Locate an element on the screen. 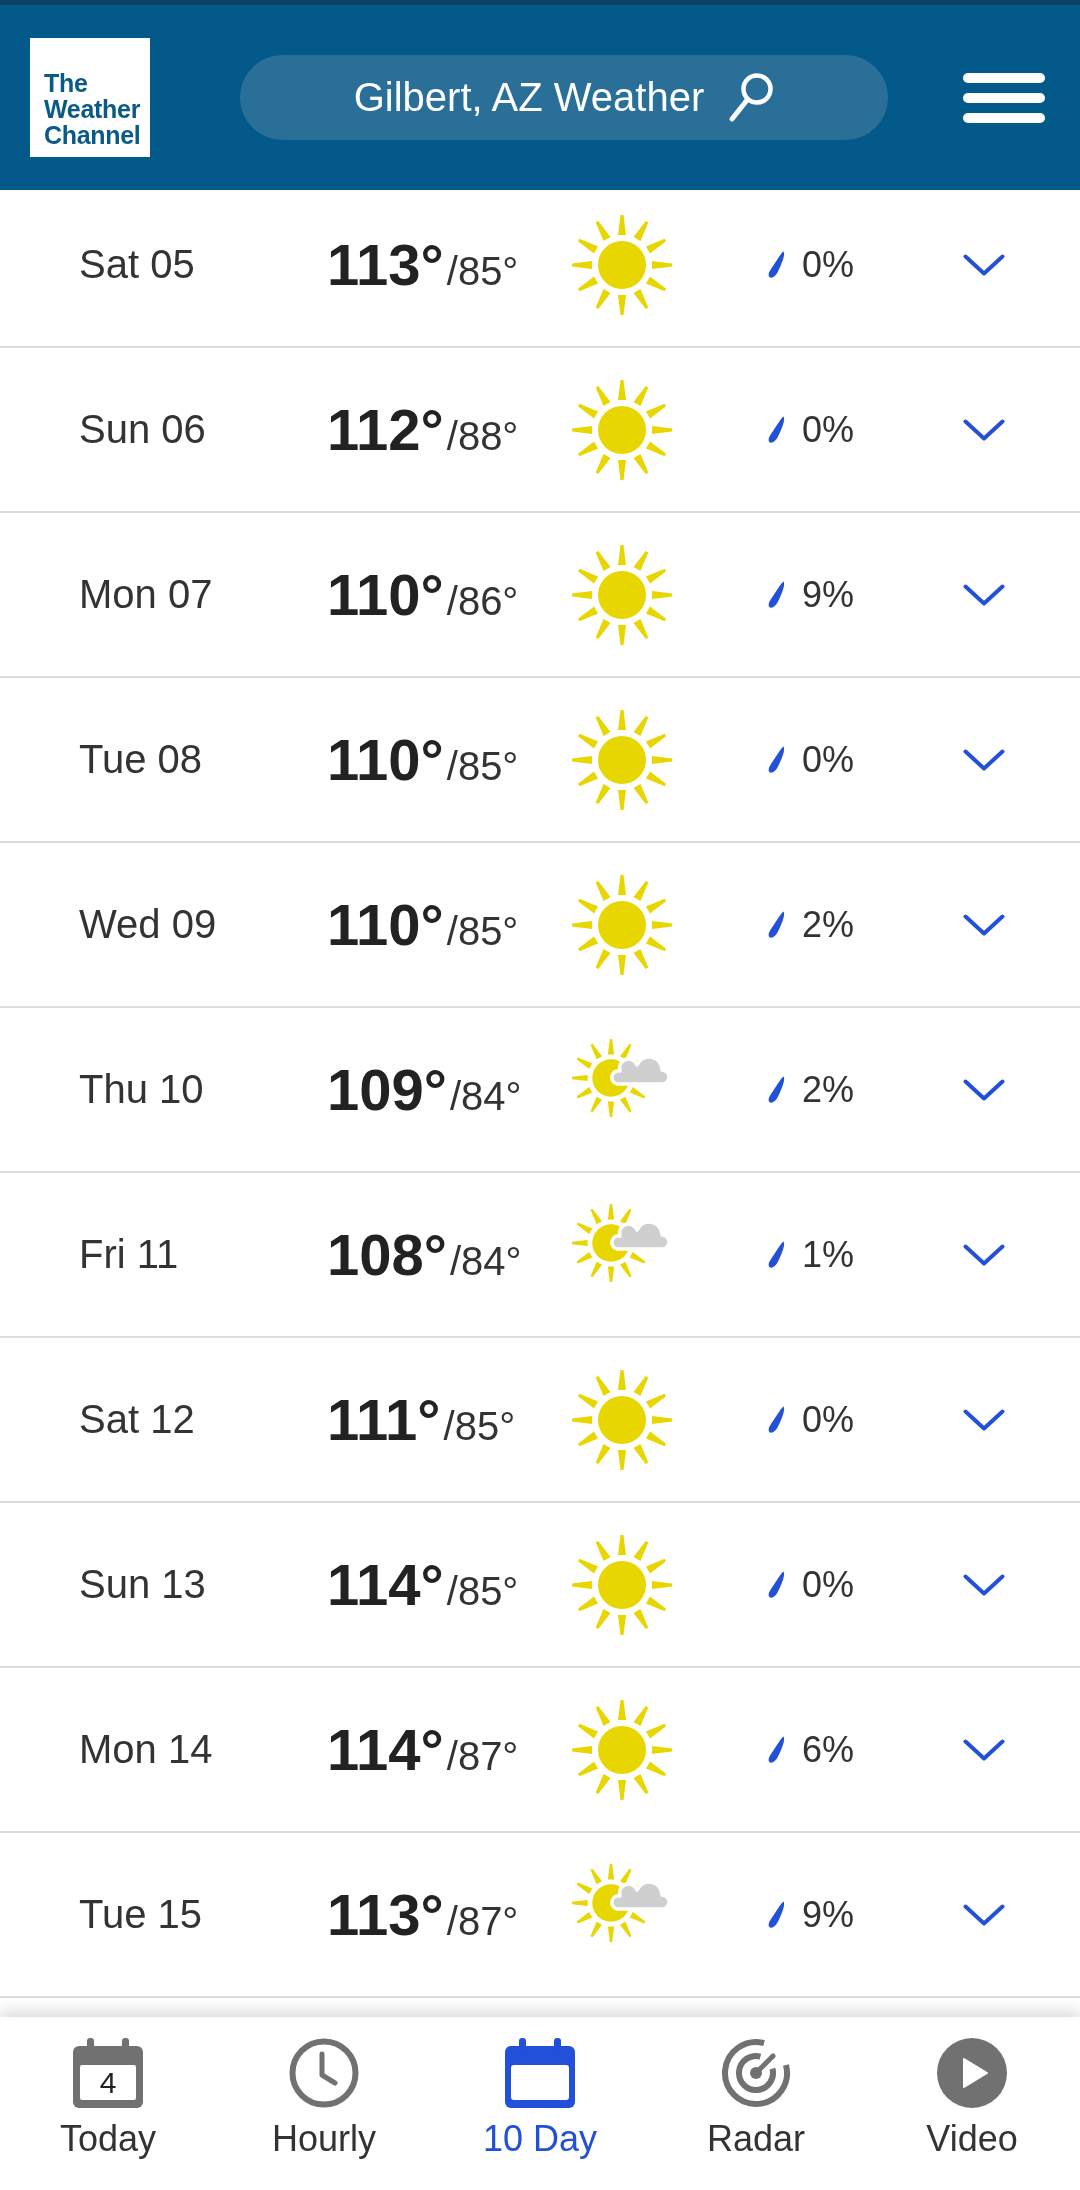  clock-icon is located at coordinates (324, 2073).